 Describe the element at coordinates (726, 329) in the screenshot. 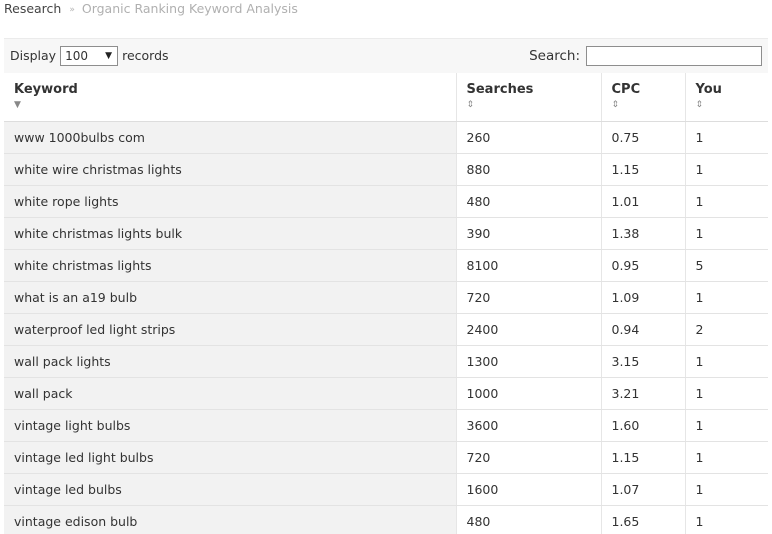

I see `you-cell: 2` at that location.